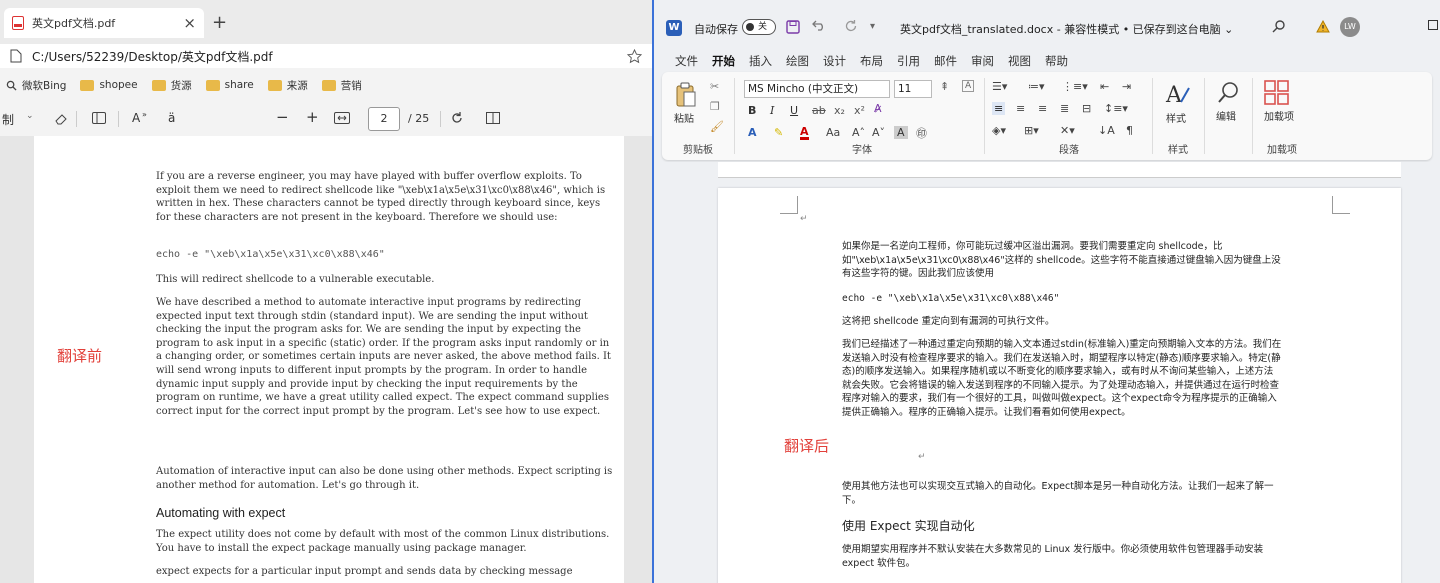 Image resolution: width=1440 pixels, height=583 pixels. What do you see at coordinates (493, 118) in the screenshot?
I see `two-page-icon` at bounding box center [493, 118].